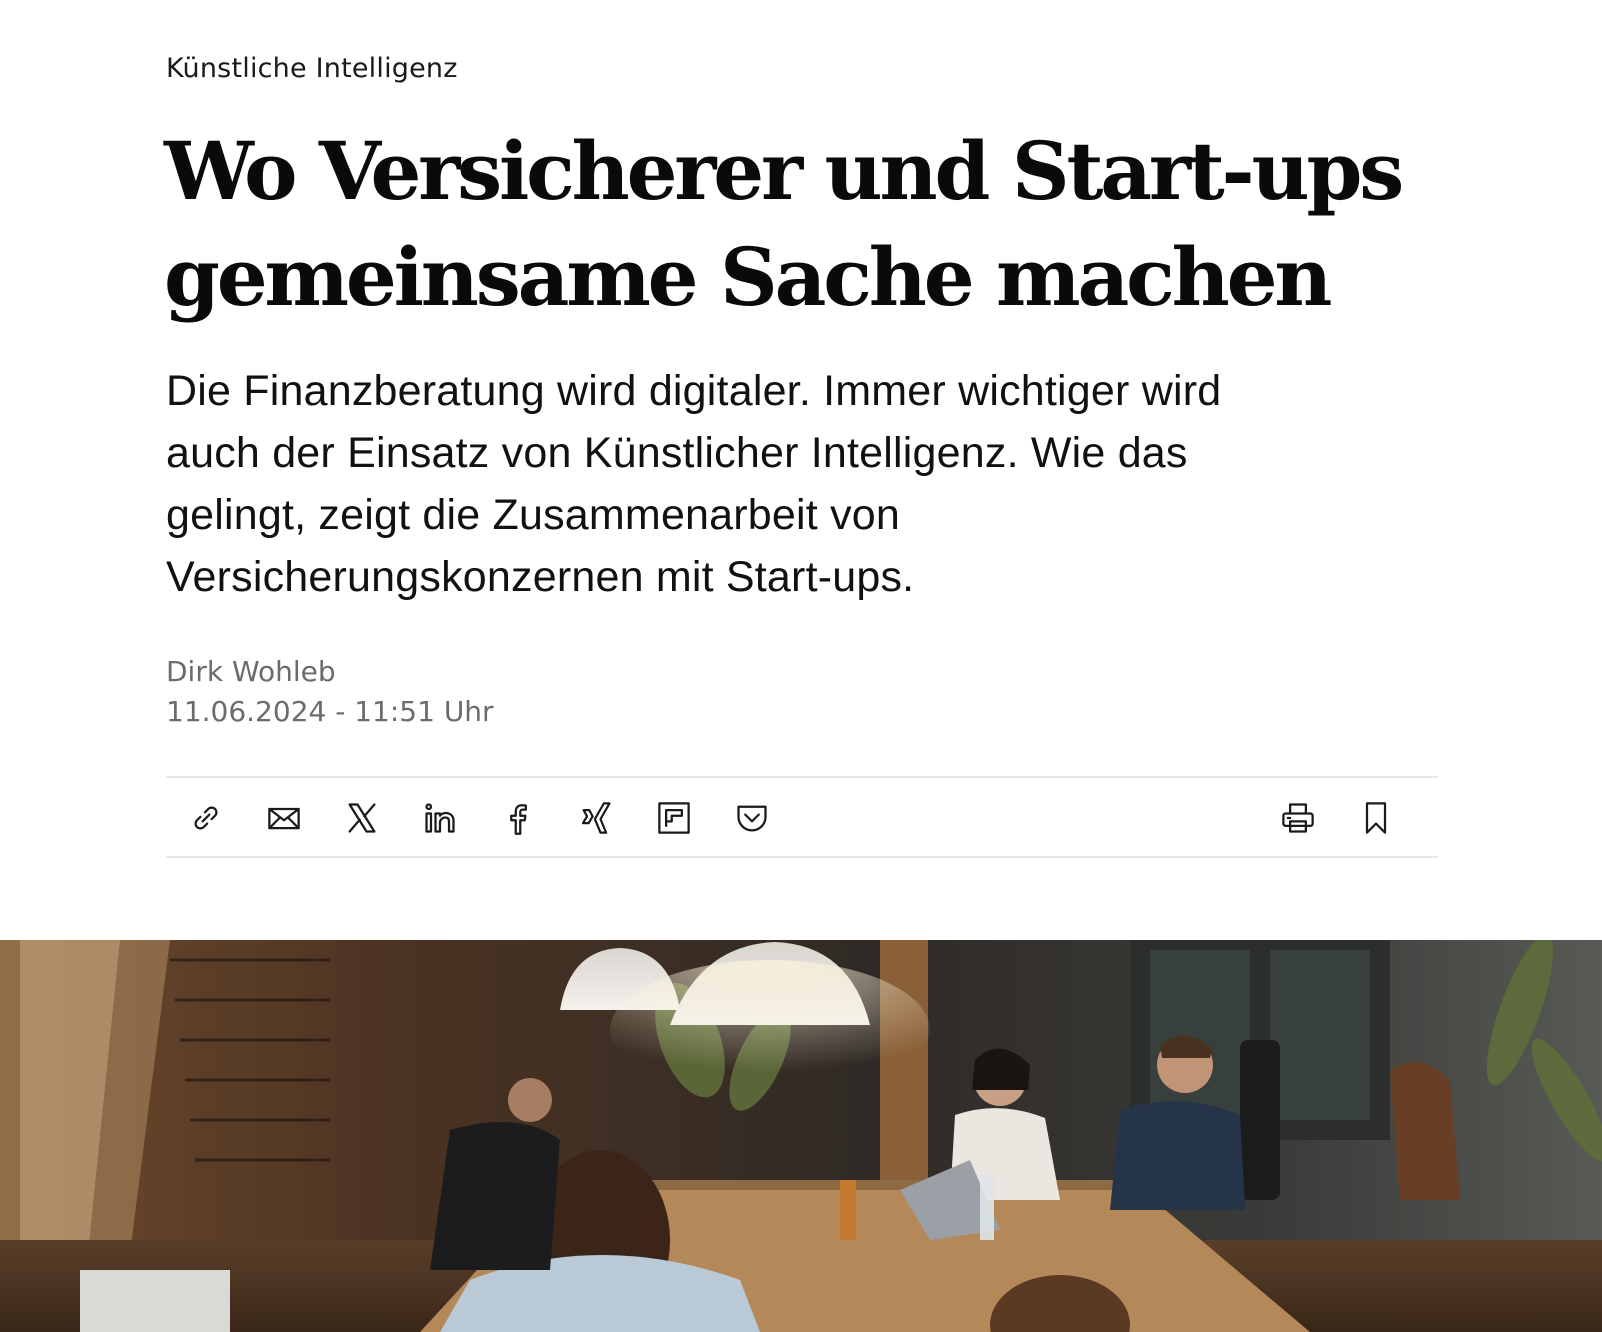  What do you see at coordinates (312, 69) in the screenshot?
I see `article-kicker: Künstliche Intelligenz` at bounding box center [312, 69].